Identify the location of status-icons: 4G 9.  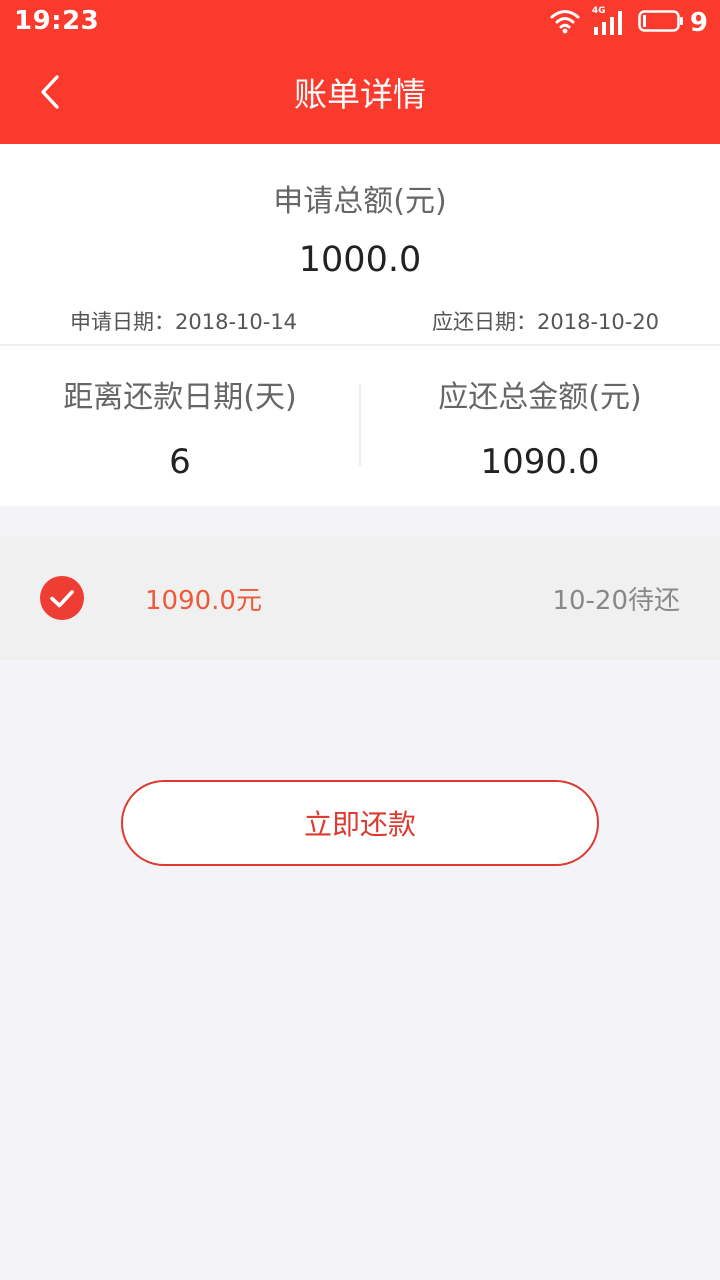
(629, 22).